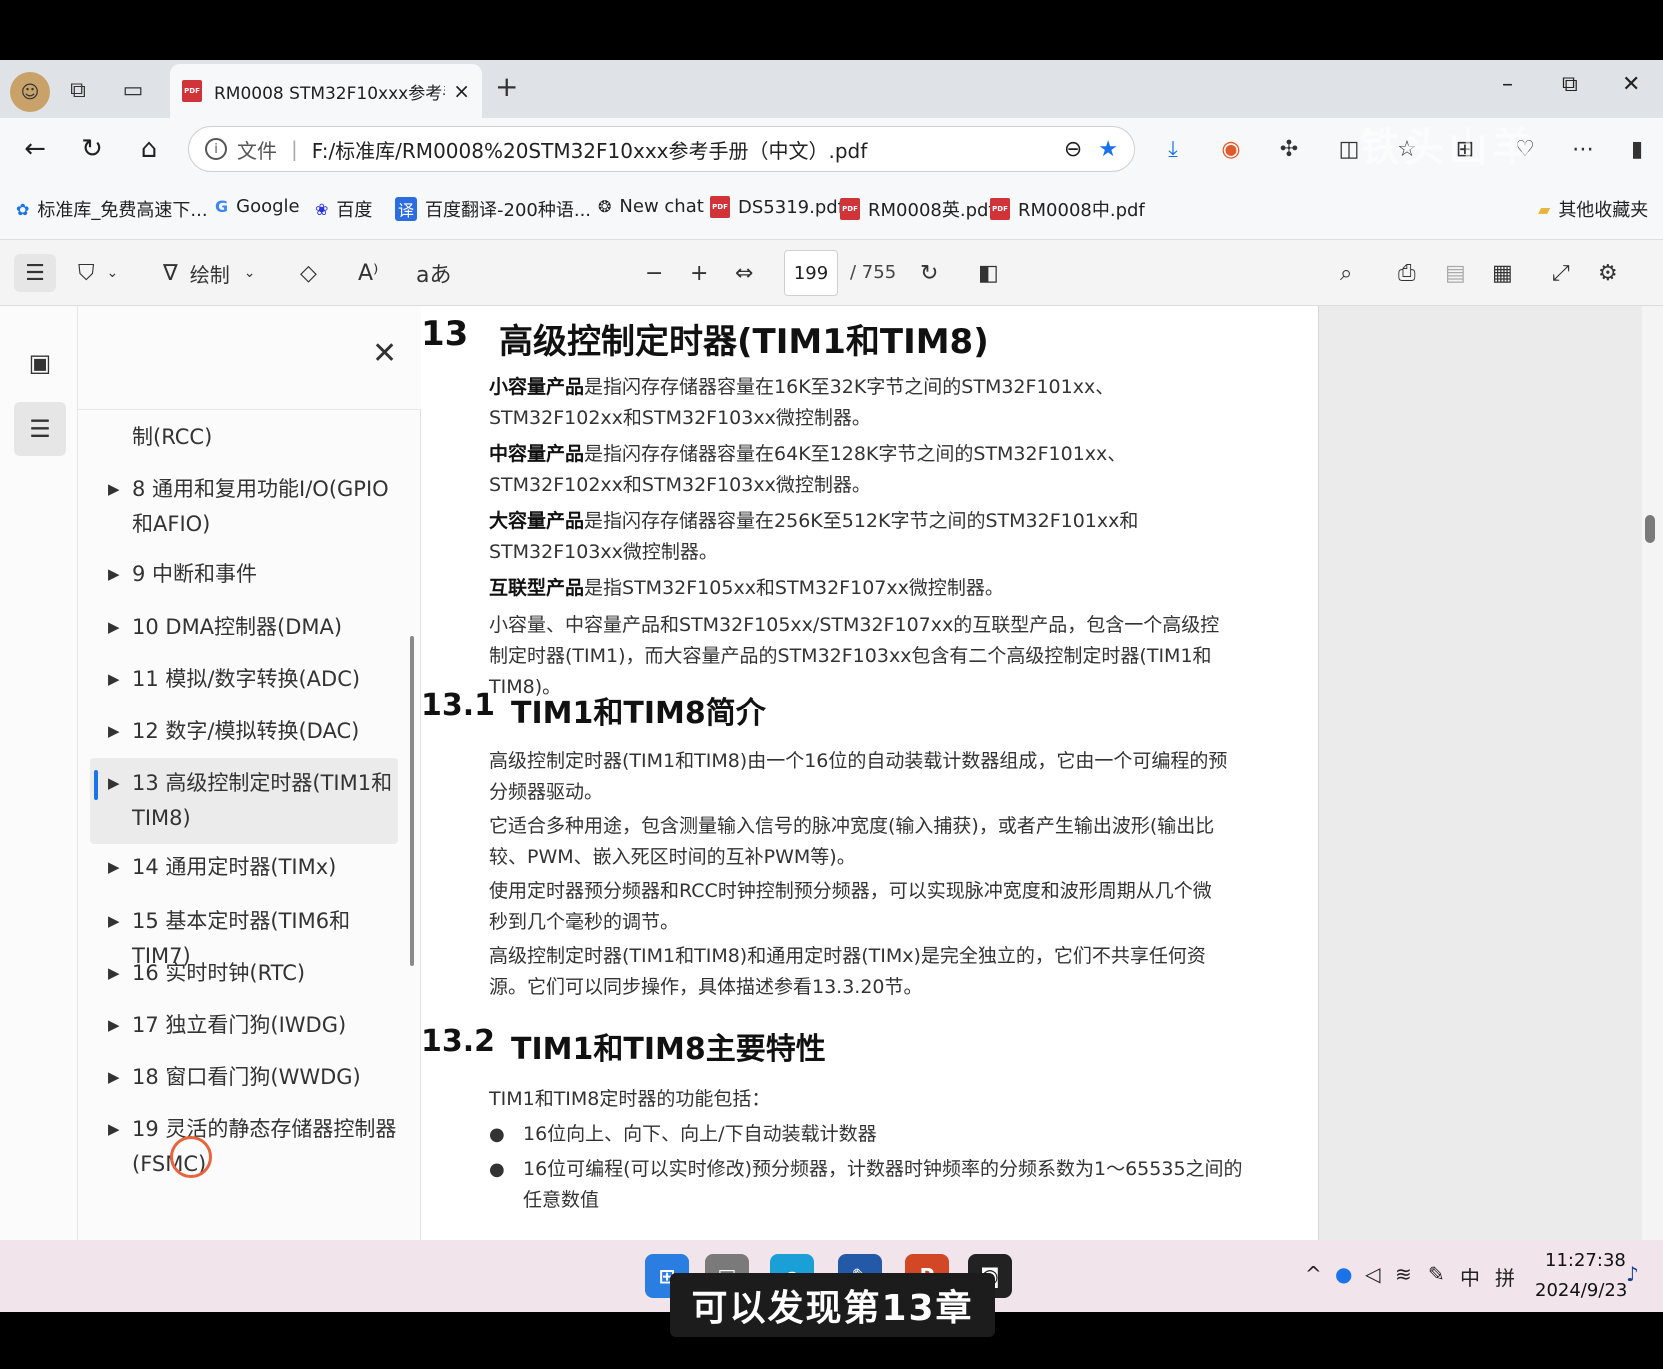 The width and height of the screenshot is (1663, 1369). What do you see at coordinates (1372, 1274) in the screenshot?
I see `volume-icon: ◁` at bounding box center [1372, 1274].